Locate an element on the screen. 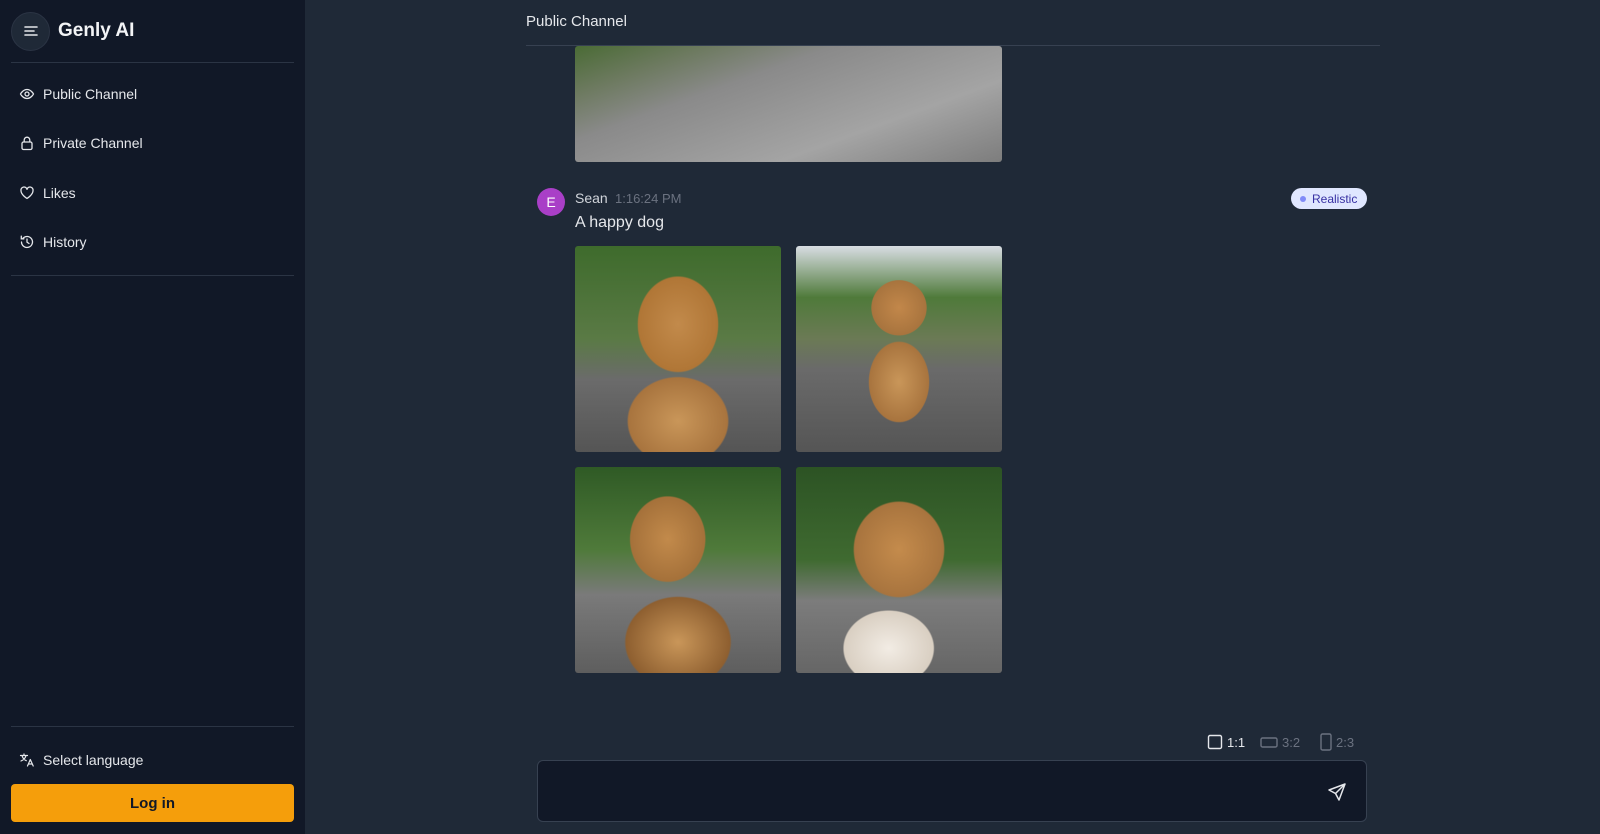 This screenshot has height=834, width=1600. prompt-composer is located at coordinates (952, 791).